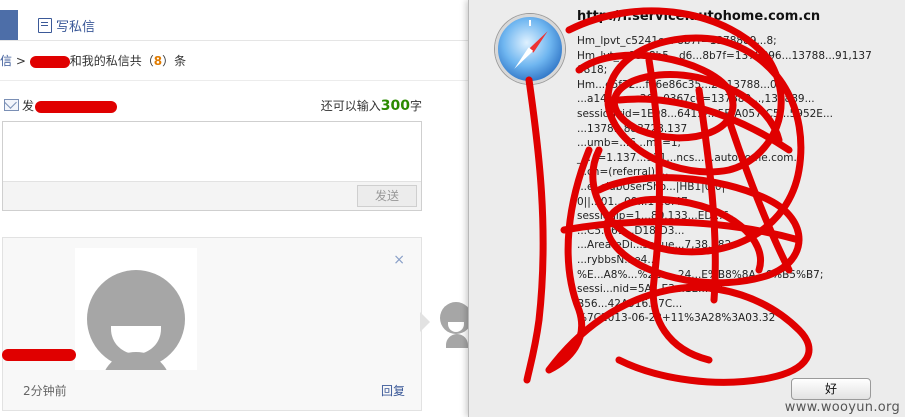 The image size is (905, 417). Describe the element at coordinates (9, 25) in the screenshot. I see `tab-messages` at that location.